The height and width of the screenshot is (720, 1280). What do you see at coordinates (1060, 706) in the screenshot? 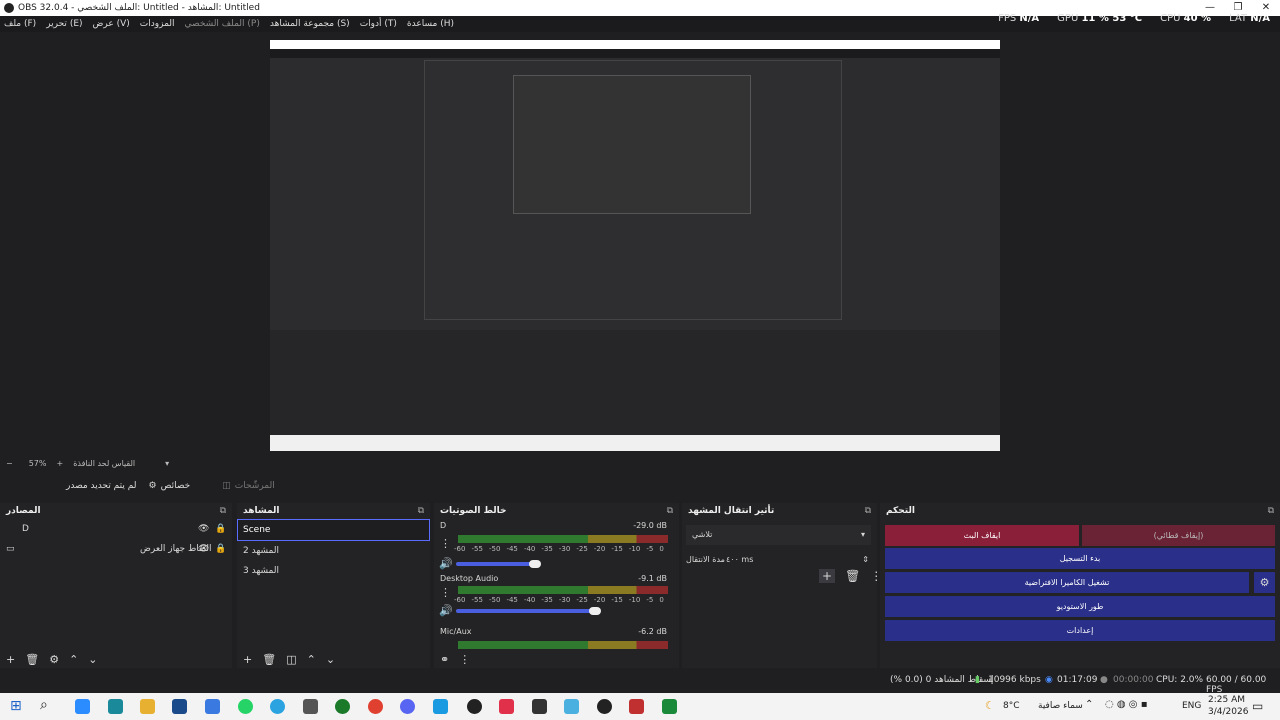
I see `weather-desc: سماء صافية` at bounding box center [1060, 706].